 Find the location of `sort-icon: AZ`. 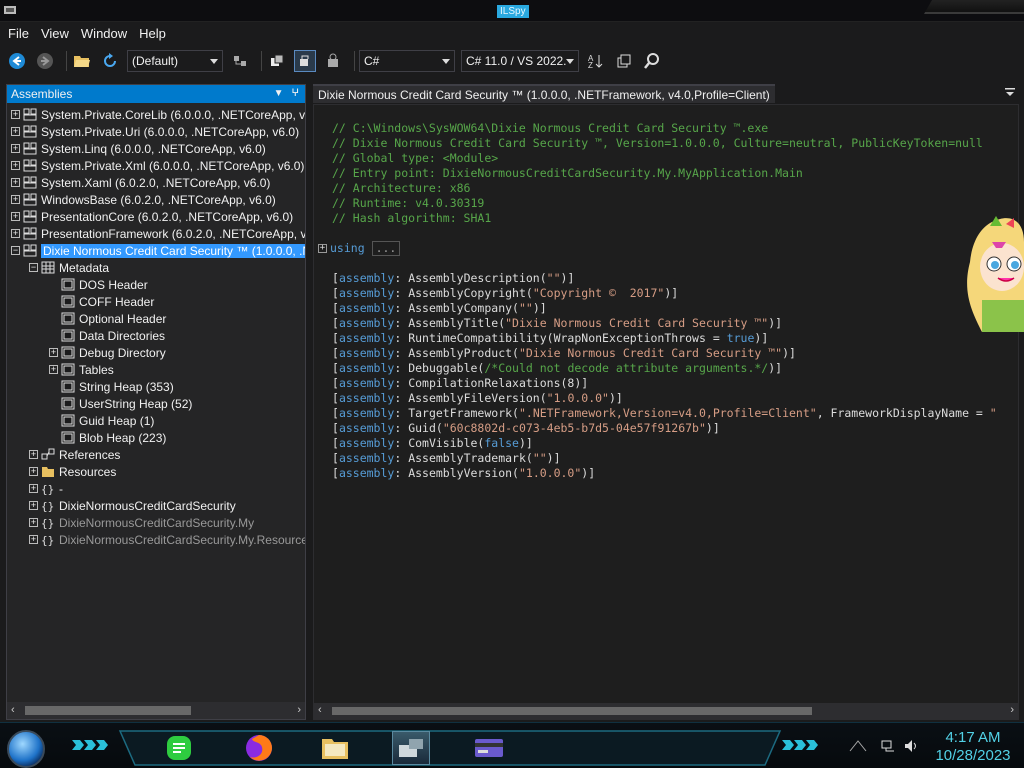

sort-icon: AZ is located at coordinates (596, 61).